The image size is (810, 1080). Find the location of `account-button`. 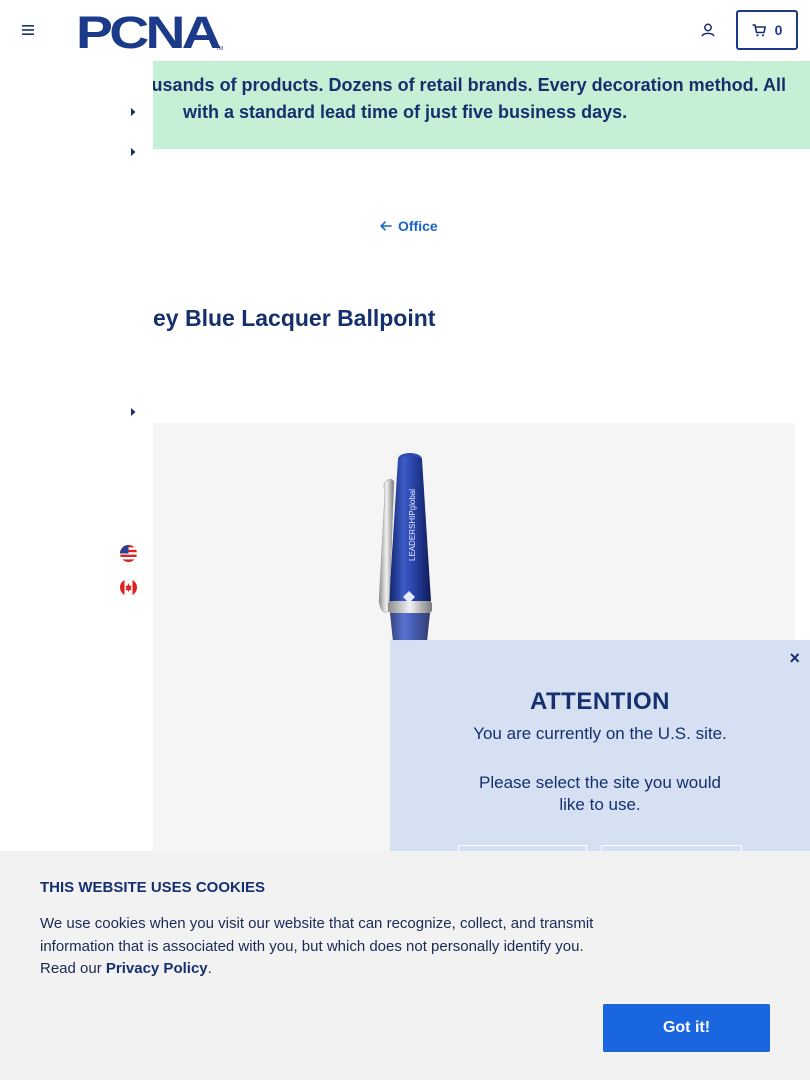

account-button is located at coordinates (708, 30).